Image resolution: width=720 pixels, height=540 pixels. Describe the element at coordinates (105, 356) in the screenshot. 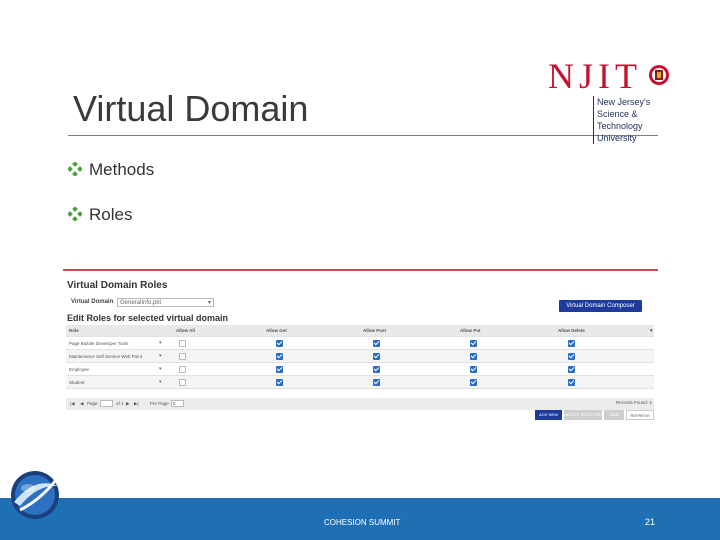

I see `role-name: Maintenance Self Service Web Point` at that location.